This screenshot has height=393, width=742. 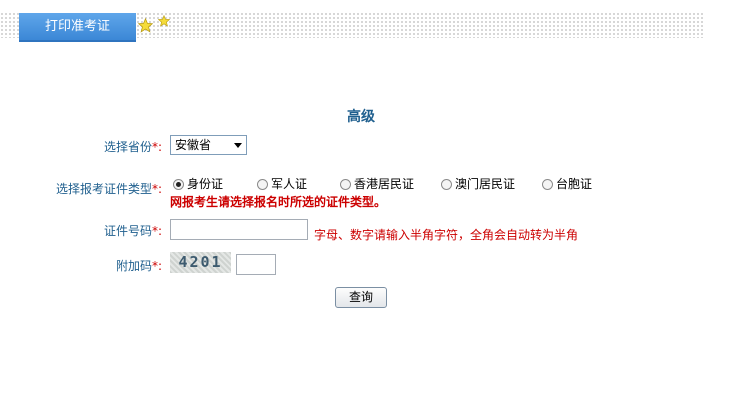 I want to click on captcha-input, so click(x=256, y=264).